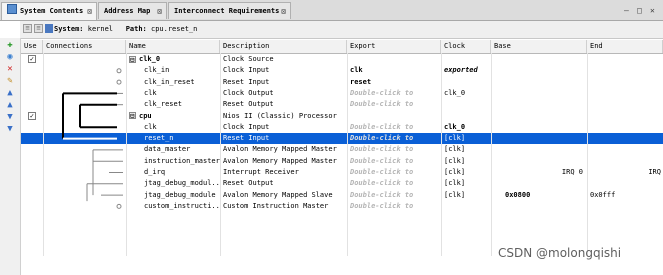 The image size is (663, 275). What do you see at coordinates (173, 172) in the screenshot?
I see `row-name: d_irq` at bounding box center [173, 172].